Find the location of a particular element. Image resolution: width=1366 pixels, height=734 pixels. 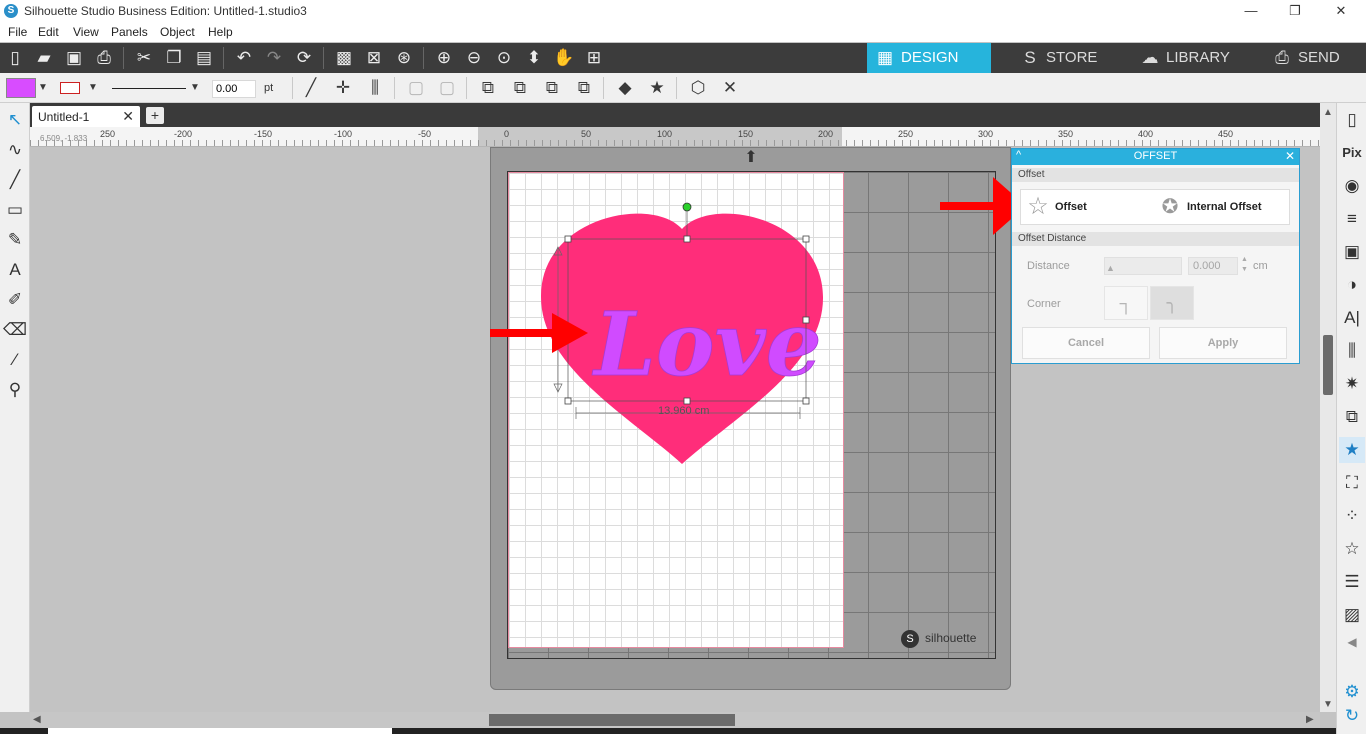

print-icon: ⎙ is located at coordinates (104, 58).